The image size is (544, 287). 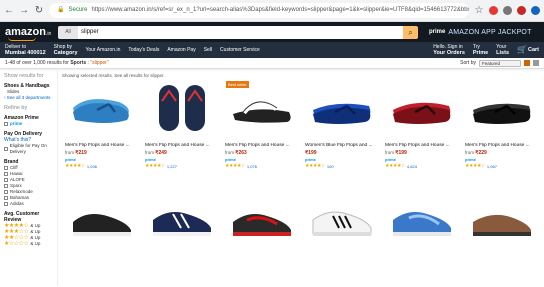 I want to click on search-button: ⌕, so click(x=410, y=32).